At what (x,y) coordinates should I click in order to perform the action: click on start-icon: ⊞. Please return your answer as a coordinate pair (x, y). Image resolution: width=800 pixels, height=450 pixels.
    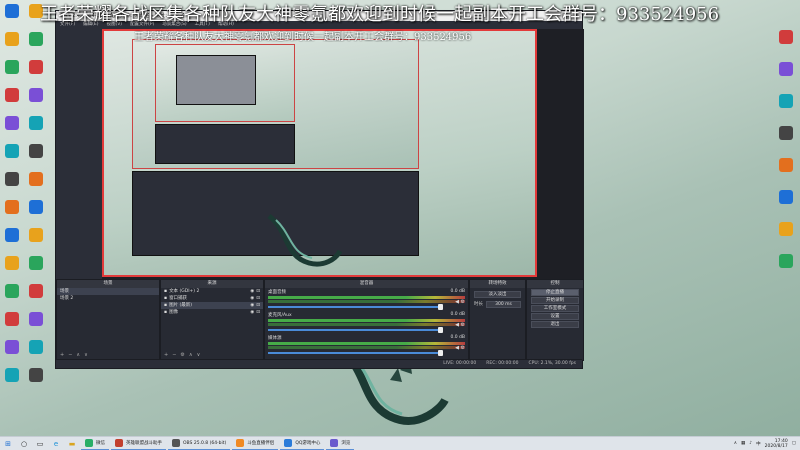
    Looking at the image, I should click on (8, 444).